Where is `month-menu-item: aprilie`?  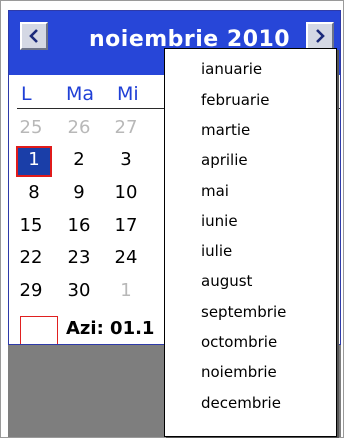
month-menu-item: aprilie is located at coordinates (224, 160).